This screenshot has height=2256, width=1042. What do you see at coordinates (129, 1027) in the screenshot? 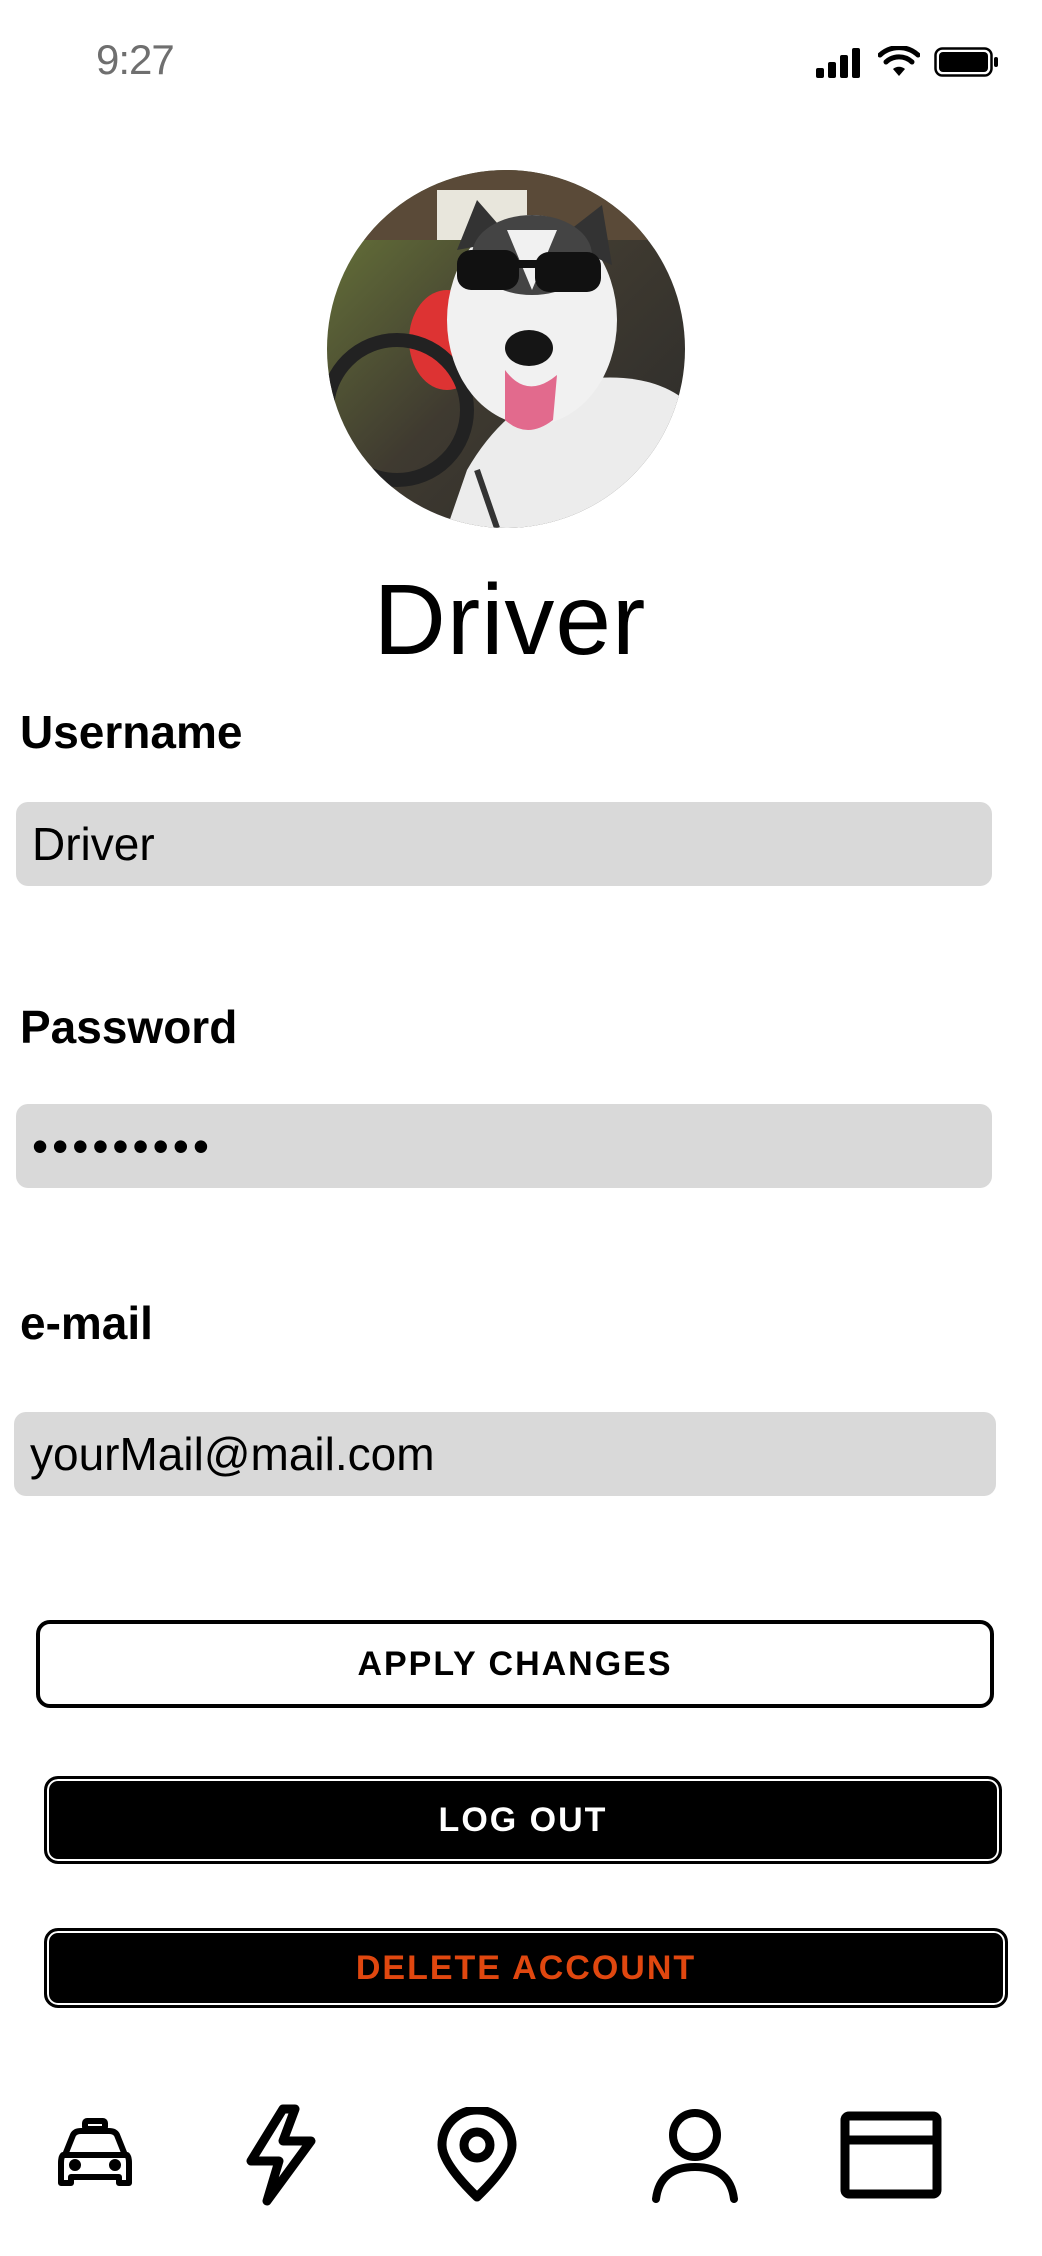
I see `password-label: Password` at bounding box center [129, 1027].